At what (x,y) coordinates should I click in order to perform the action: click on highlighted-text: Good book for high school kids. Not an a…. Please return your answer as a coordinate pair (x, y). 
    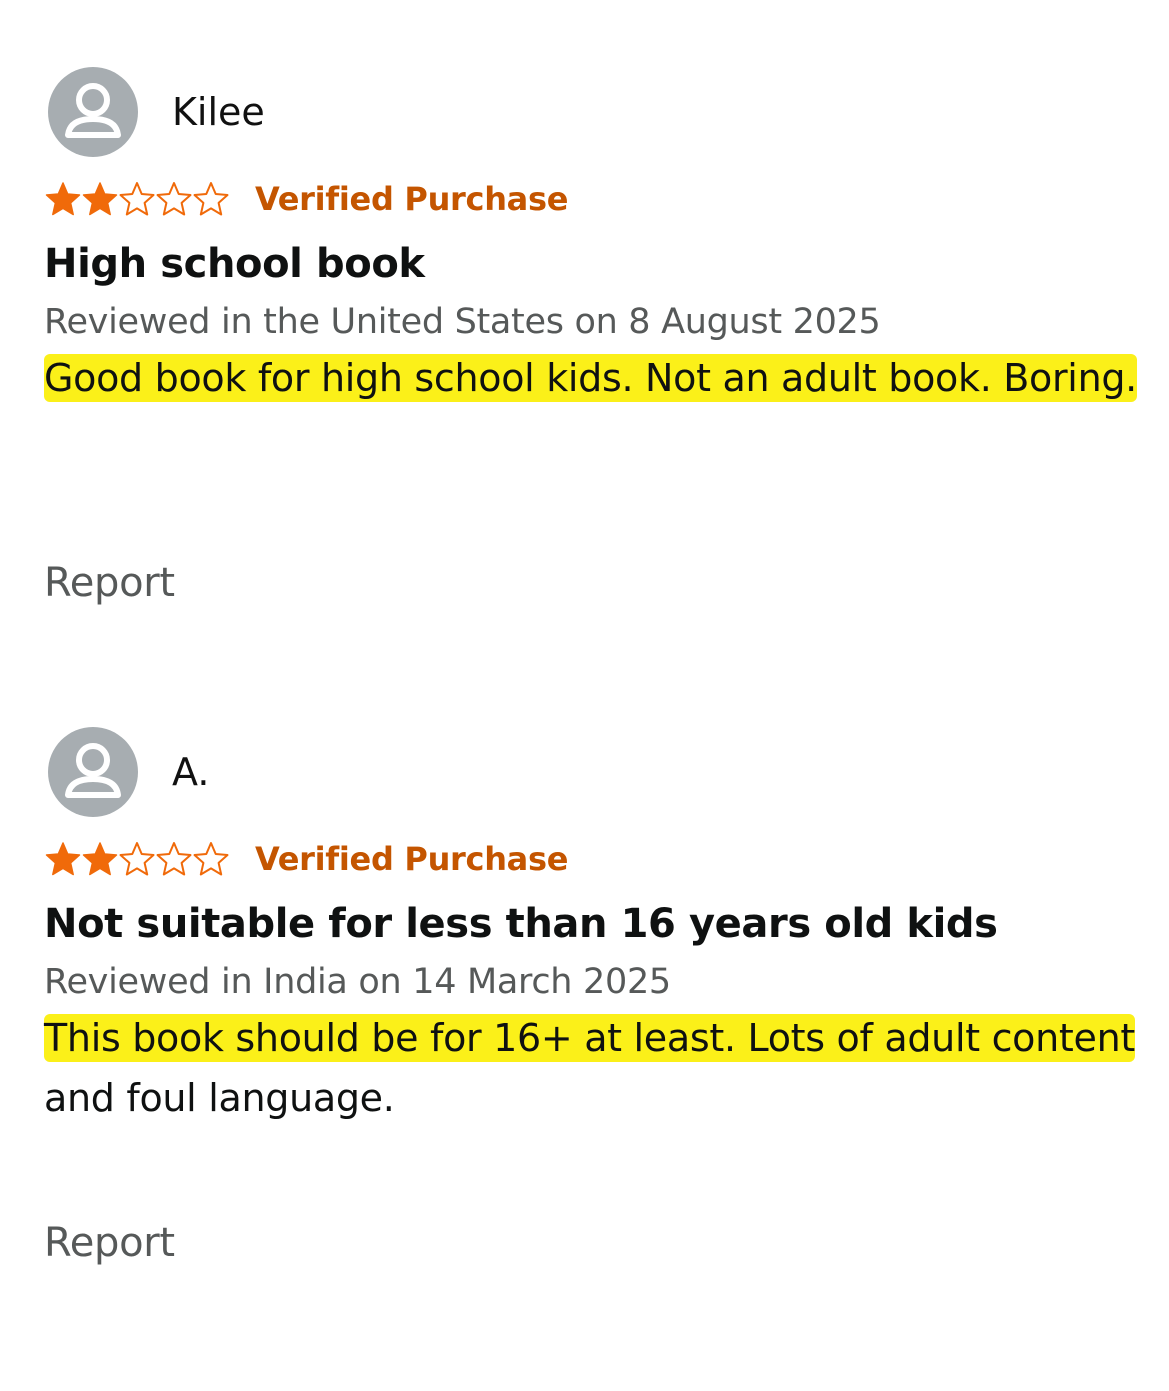
    Looking at the image, I should click on (590, 378).